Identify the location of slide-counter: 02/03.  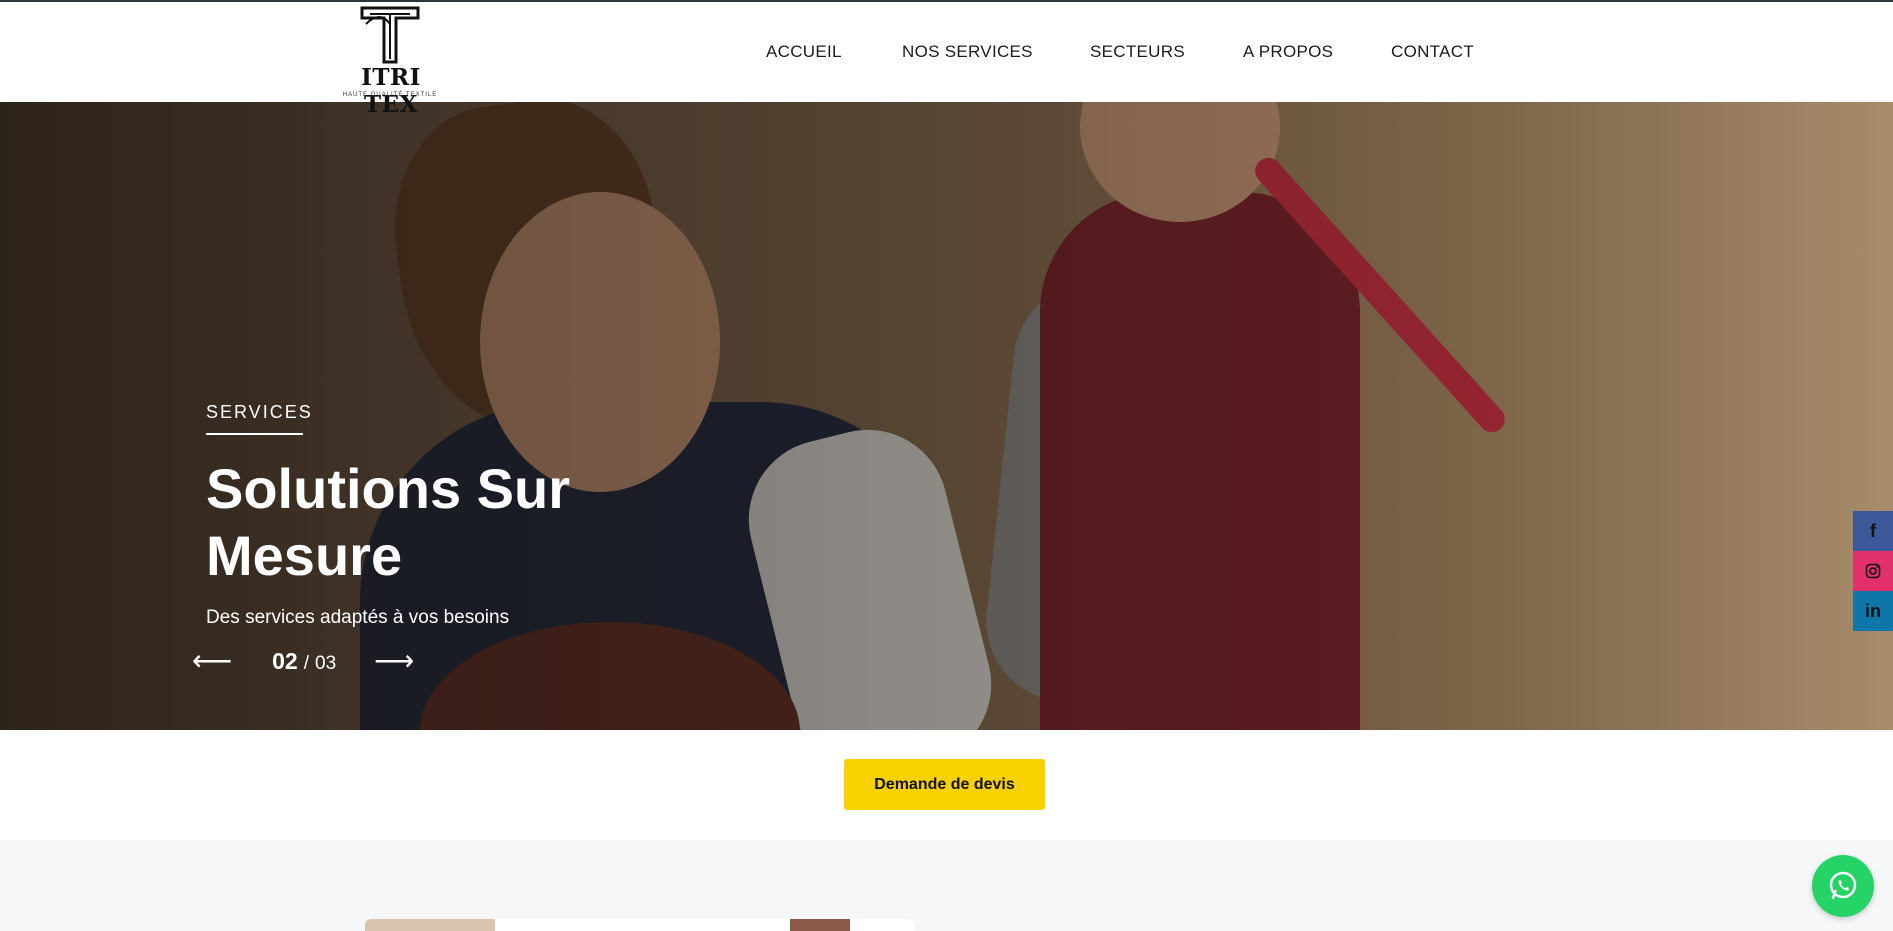
(304, 661).